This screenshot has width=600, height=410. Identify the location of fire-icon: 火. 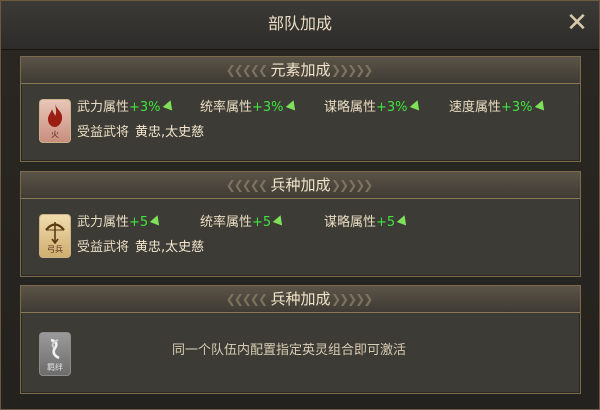
(55, 121).